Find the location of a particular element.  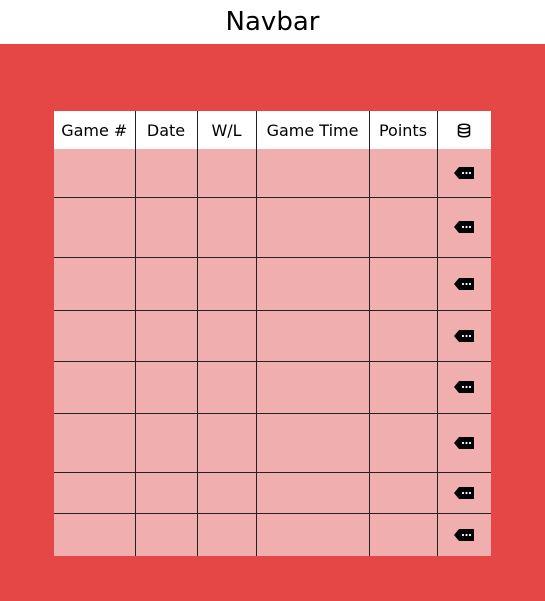

header-game-number: Game # is located at coordinates (95, 130).